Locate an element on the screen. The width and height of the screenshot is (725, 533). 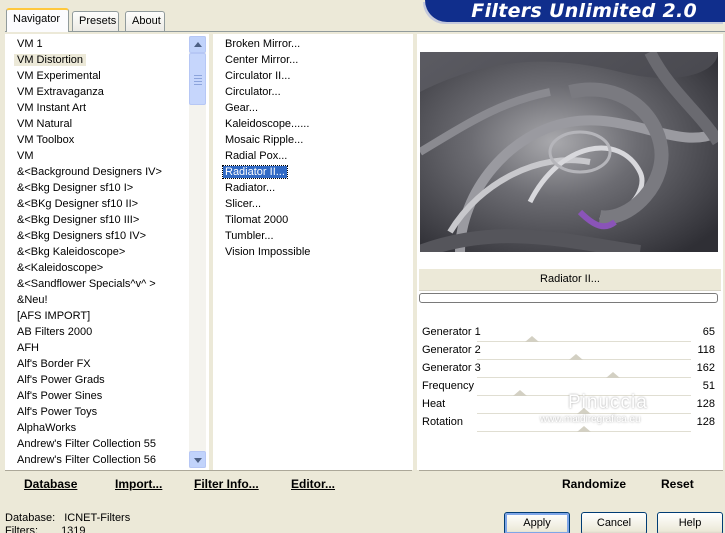
category-item: AlphaWorks is located at coordinates (46, 428).